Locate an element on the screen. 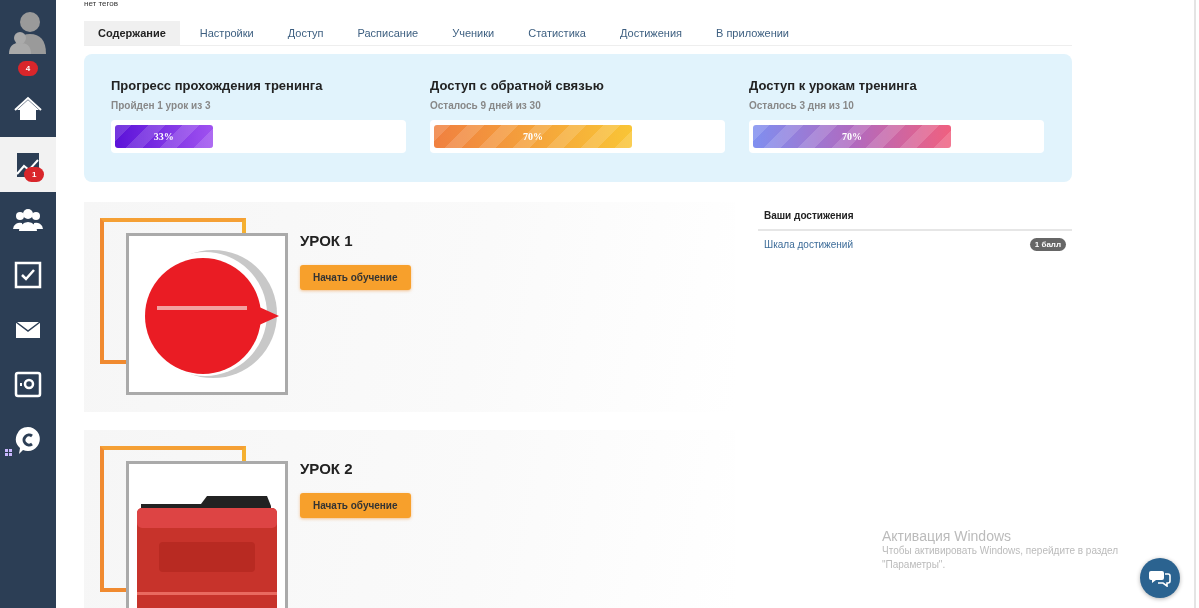 The width and height of the screenshot is (1199, 608). points-badge: 1 балл is located at coordinates (1047, 244).